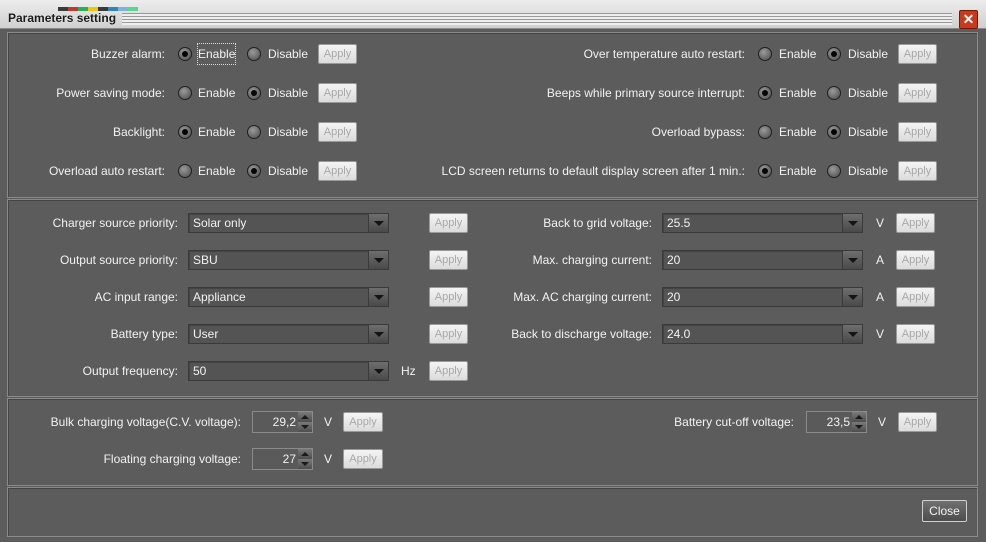 The width and height of the screenshot is (986, 542). What do you see at coordinates (797, 93) in the screenshot?
I see `beeps-enable-label: Enable` at bounding box center [797, 93].